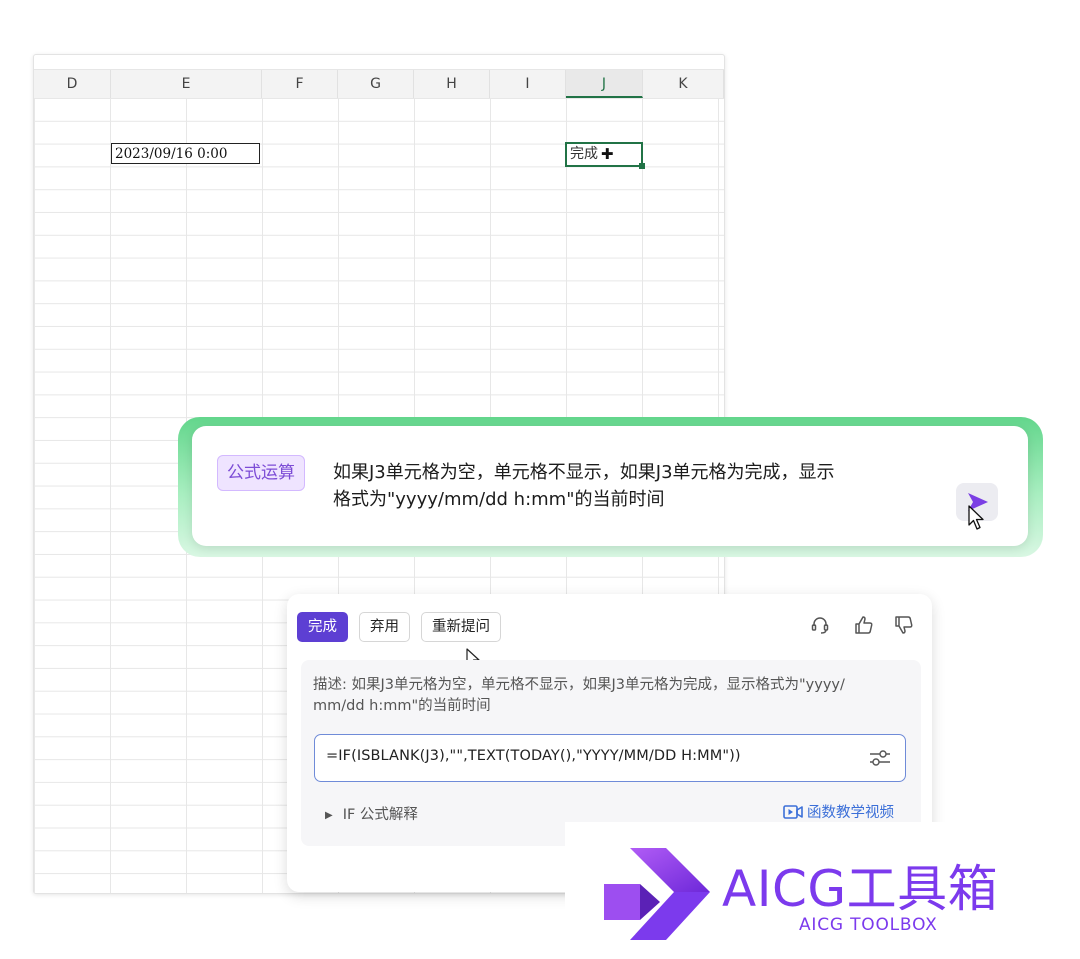 This screenshot has height=959, width=1080. What do you see at coordinates (322, 627) in the screenshot?
I see `done-button: 完成` at bounding box center [322, 627].